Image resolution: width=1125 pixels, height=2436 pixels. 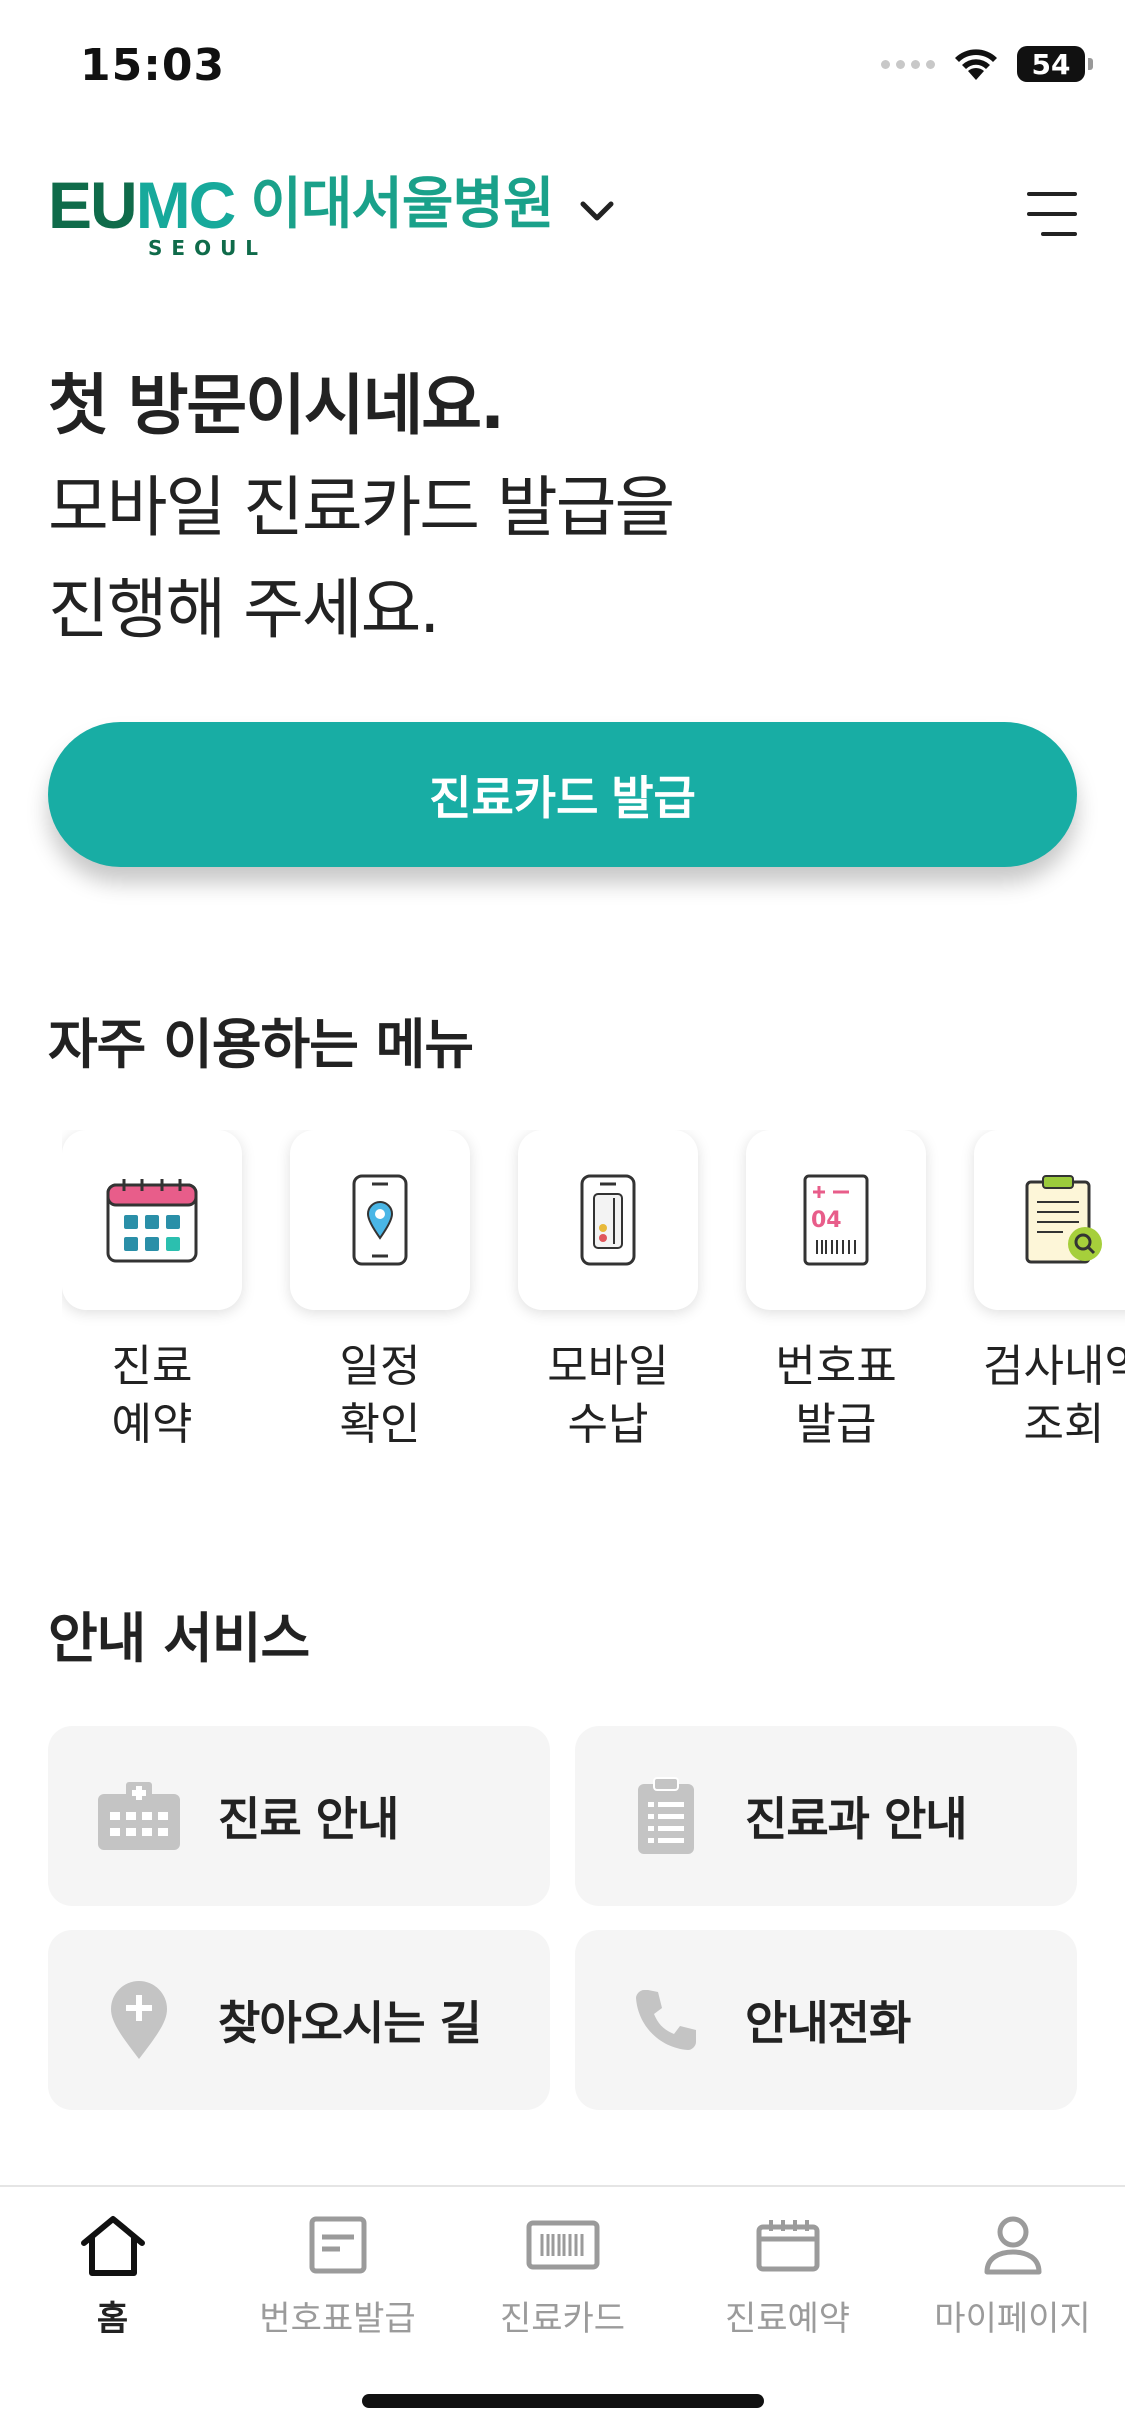 I want to click on services-title: 안내 서비스, so click(x=179, y=1638).